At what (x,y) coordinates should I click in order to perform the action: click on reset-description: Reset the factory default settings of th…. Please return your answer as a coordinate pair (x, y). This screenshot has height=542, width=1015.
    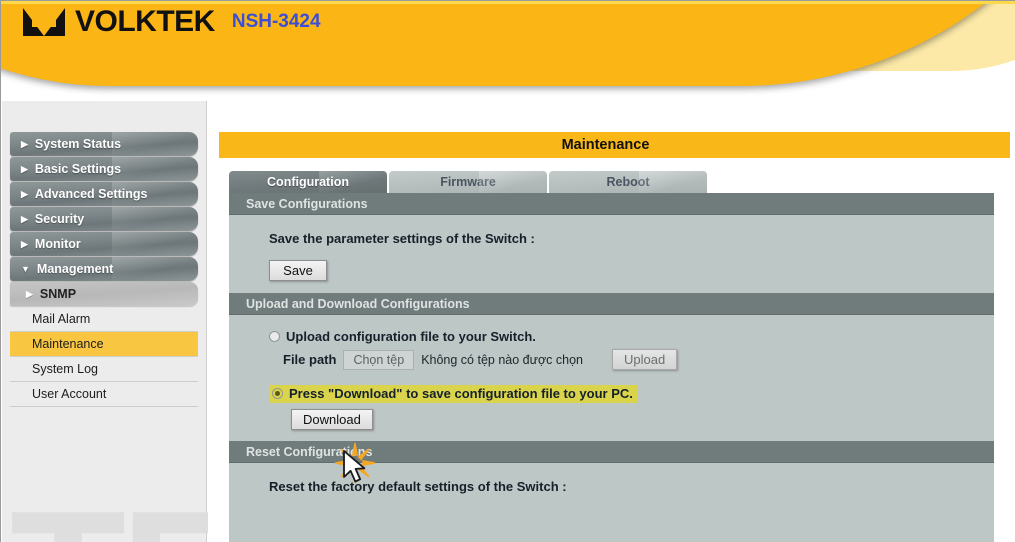
    Looking at the image, I should click on (418, 486).